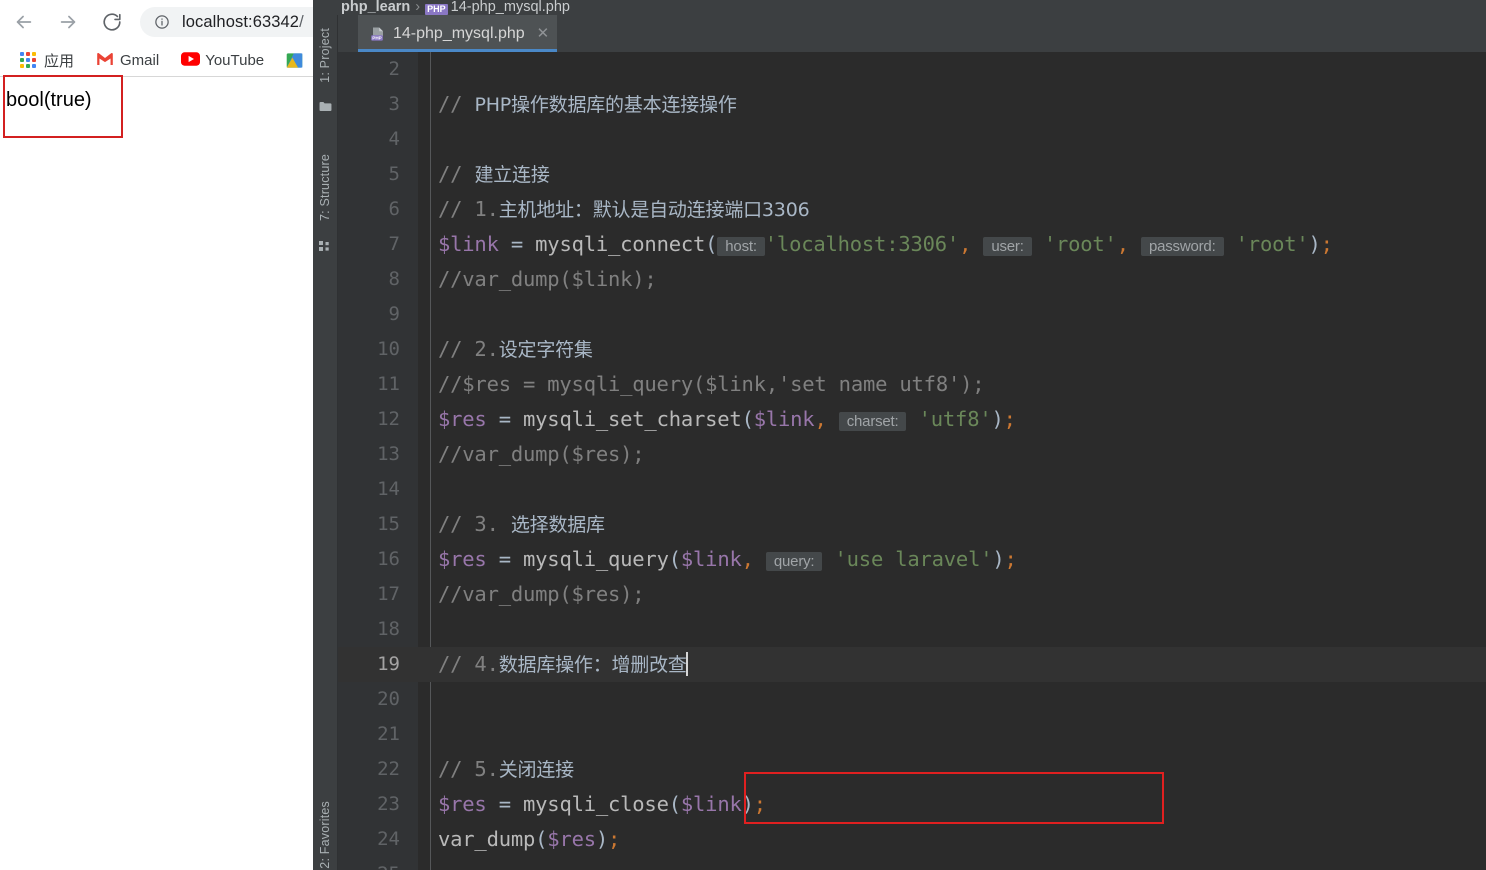 This screenshot has height=870, width=1486. Describe the element at coordinates (162, 22) in the screenshot. I see `info-circle-icon` at that location.